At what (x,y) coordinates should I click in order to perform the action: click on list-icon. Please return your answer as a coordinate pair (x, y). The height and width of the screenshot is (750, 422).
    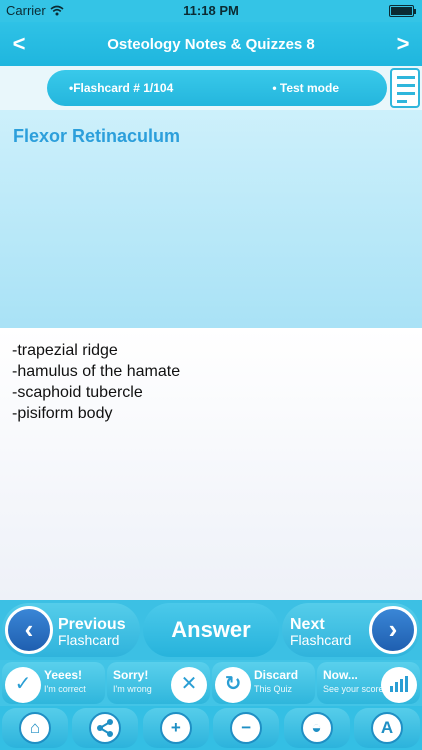
    Looking at the image, I should click on (405, 88).